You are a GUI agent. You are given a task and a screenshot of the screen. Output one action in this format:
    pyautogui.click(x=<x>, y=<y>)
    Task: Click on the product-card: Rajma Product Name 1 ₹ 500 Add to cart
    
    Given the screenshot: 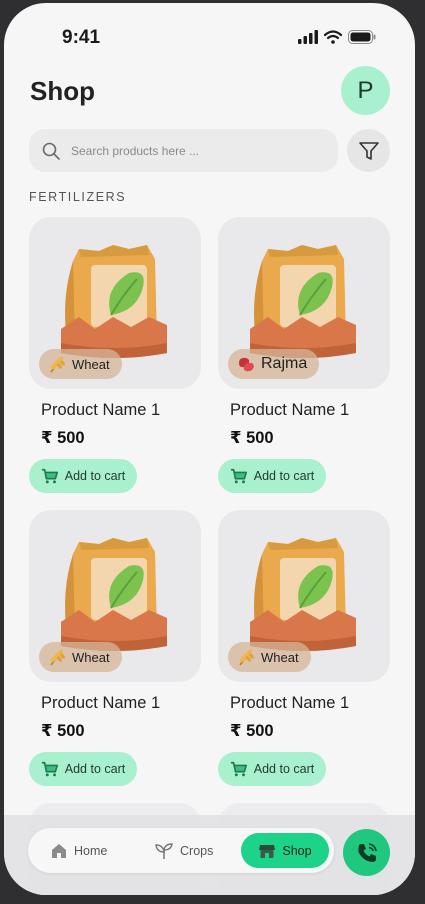 What is the action you would take?
    pyautogui.click(x=304, y=362)
    